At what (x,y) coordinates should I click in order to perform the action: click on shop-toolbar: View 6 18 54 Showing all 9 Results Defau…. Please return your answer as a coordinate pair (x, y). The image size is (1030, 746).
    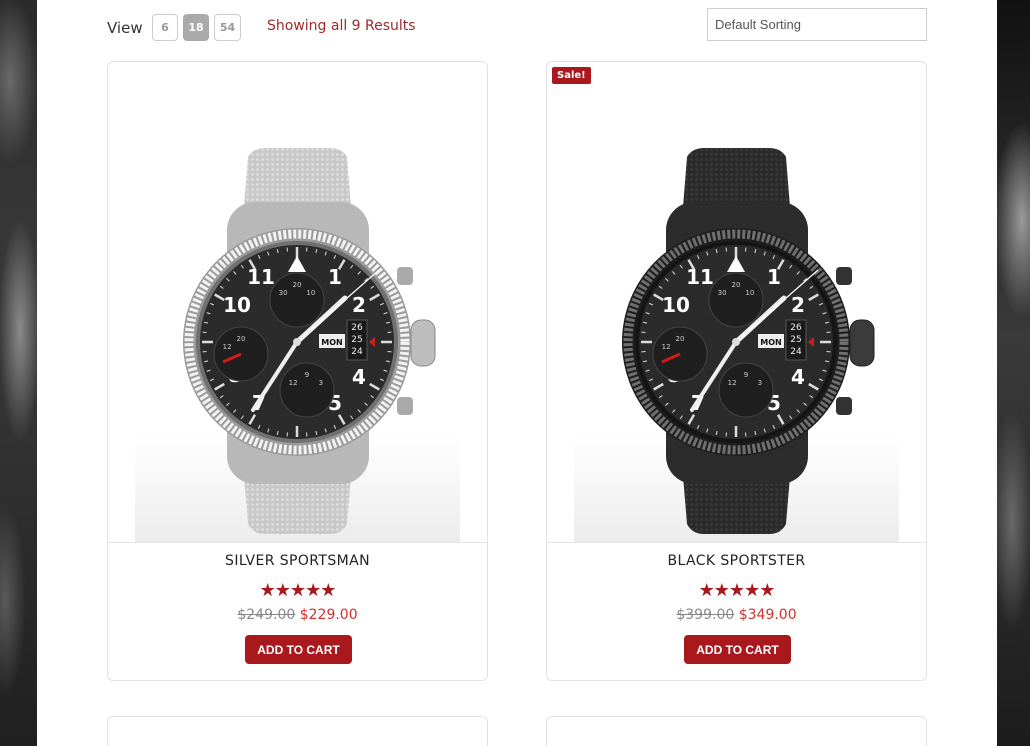
    Looking at the image, I should click on (517, 25).